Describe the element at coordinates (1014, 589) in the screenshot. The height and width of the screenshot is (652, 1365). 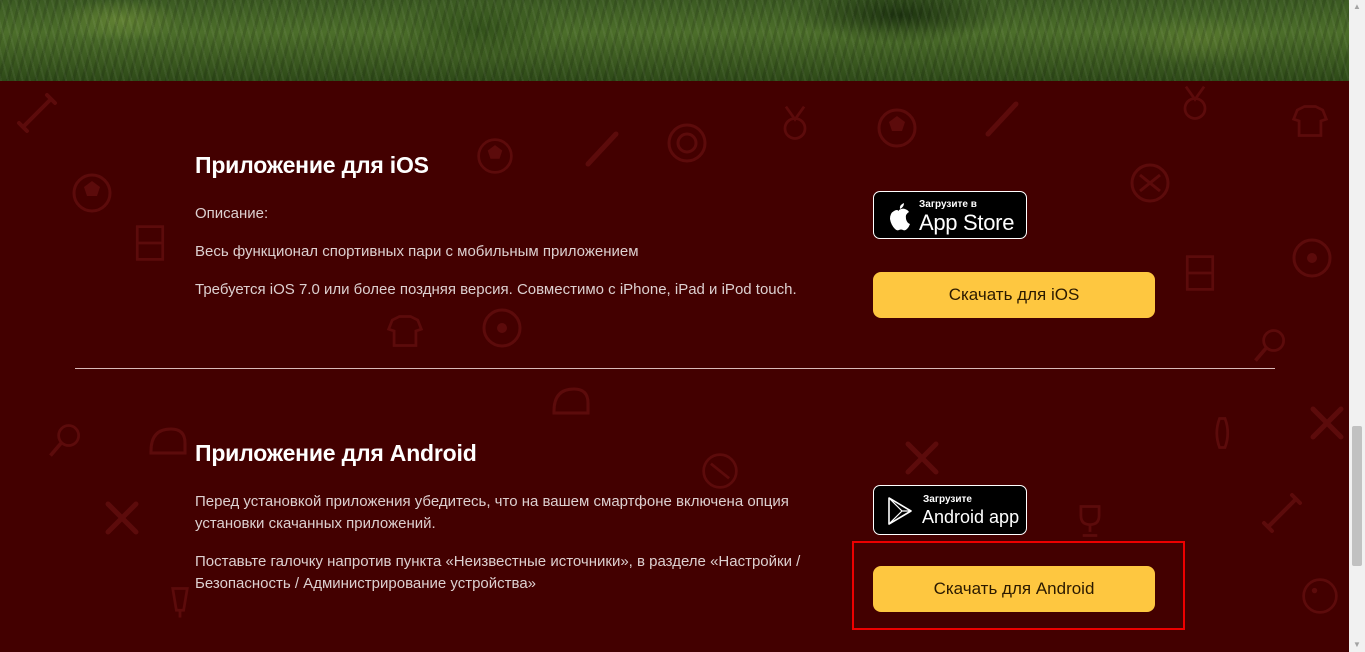
I see `download-android-button: Скачать для Android` at that location.